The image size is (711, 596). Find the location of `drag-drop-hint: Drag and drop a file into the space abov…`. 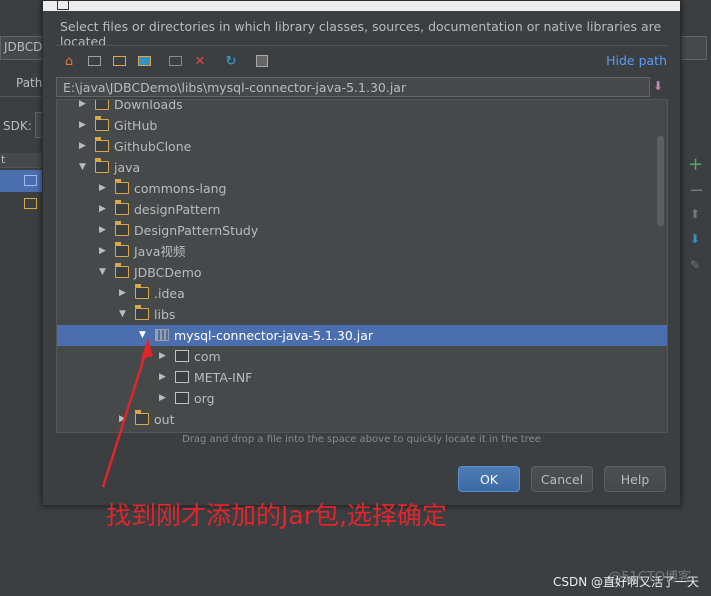

drag-drop-hint: Drag and drop a file into the space abov… is located at coordinates (361, 439).